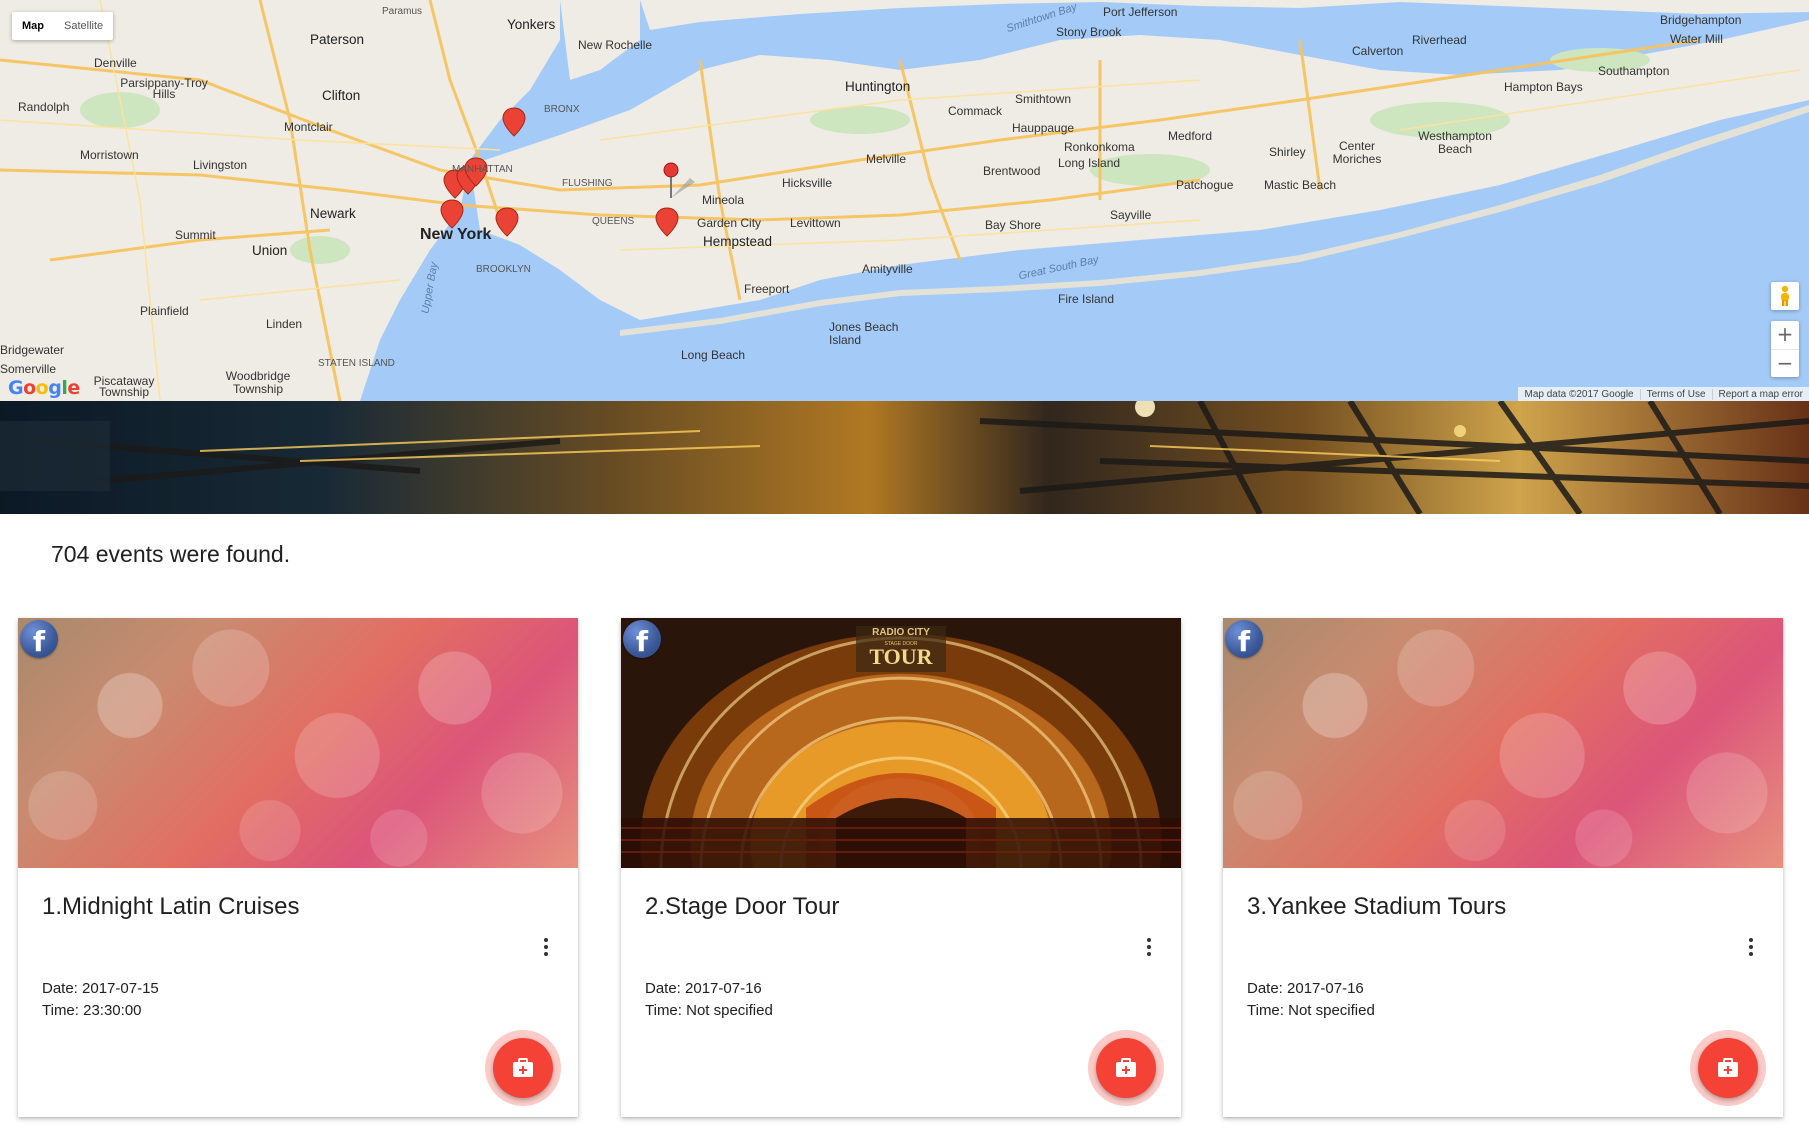  What do you see at coordinates (1357, 152) in the screenshot?
I see `map-label-center-moriches: Center Moriches` at bounding box center [1357, 152].